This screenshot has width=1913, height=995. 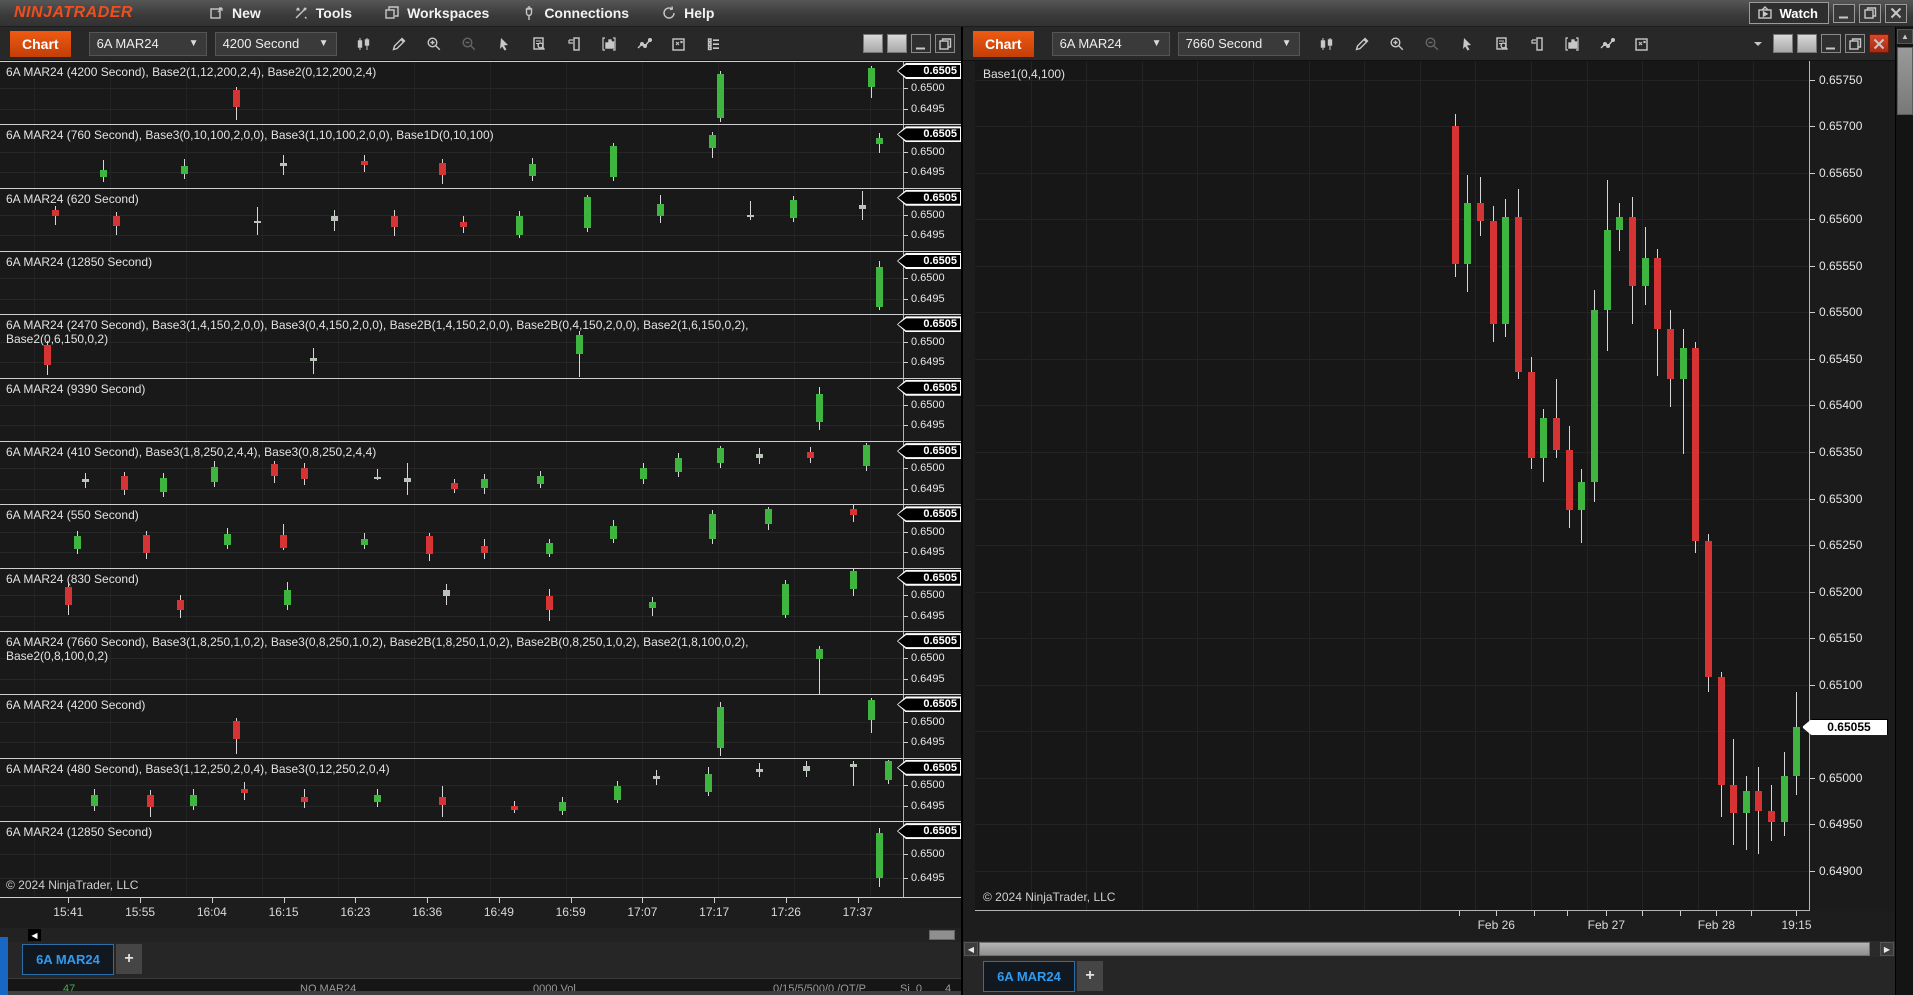 What do you see at coordinates (40, 43) in the screenshot?
I see `left-chart-window-tab: Chart` at bounding box center [40, 43].